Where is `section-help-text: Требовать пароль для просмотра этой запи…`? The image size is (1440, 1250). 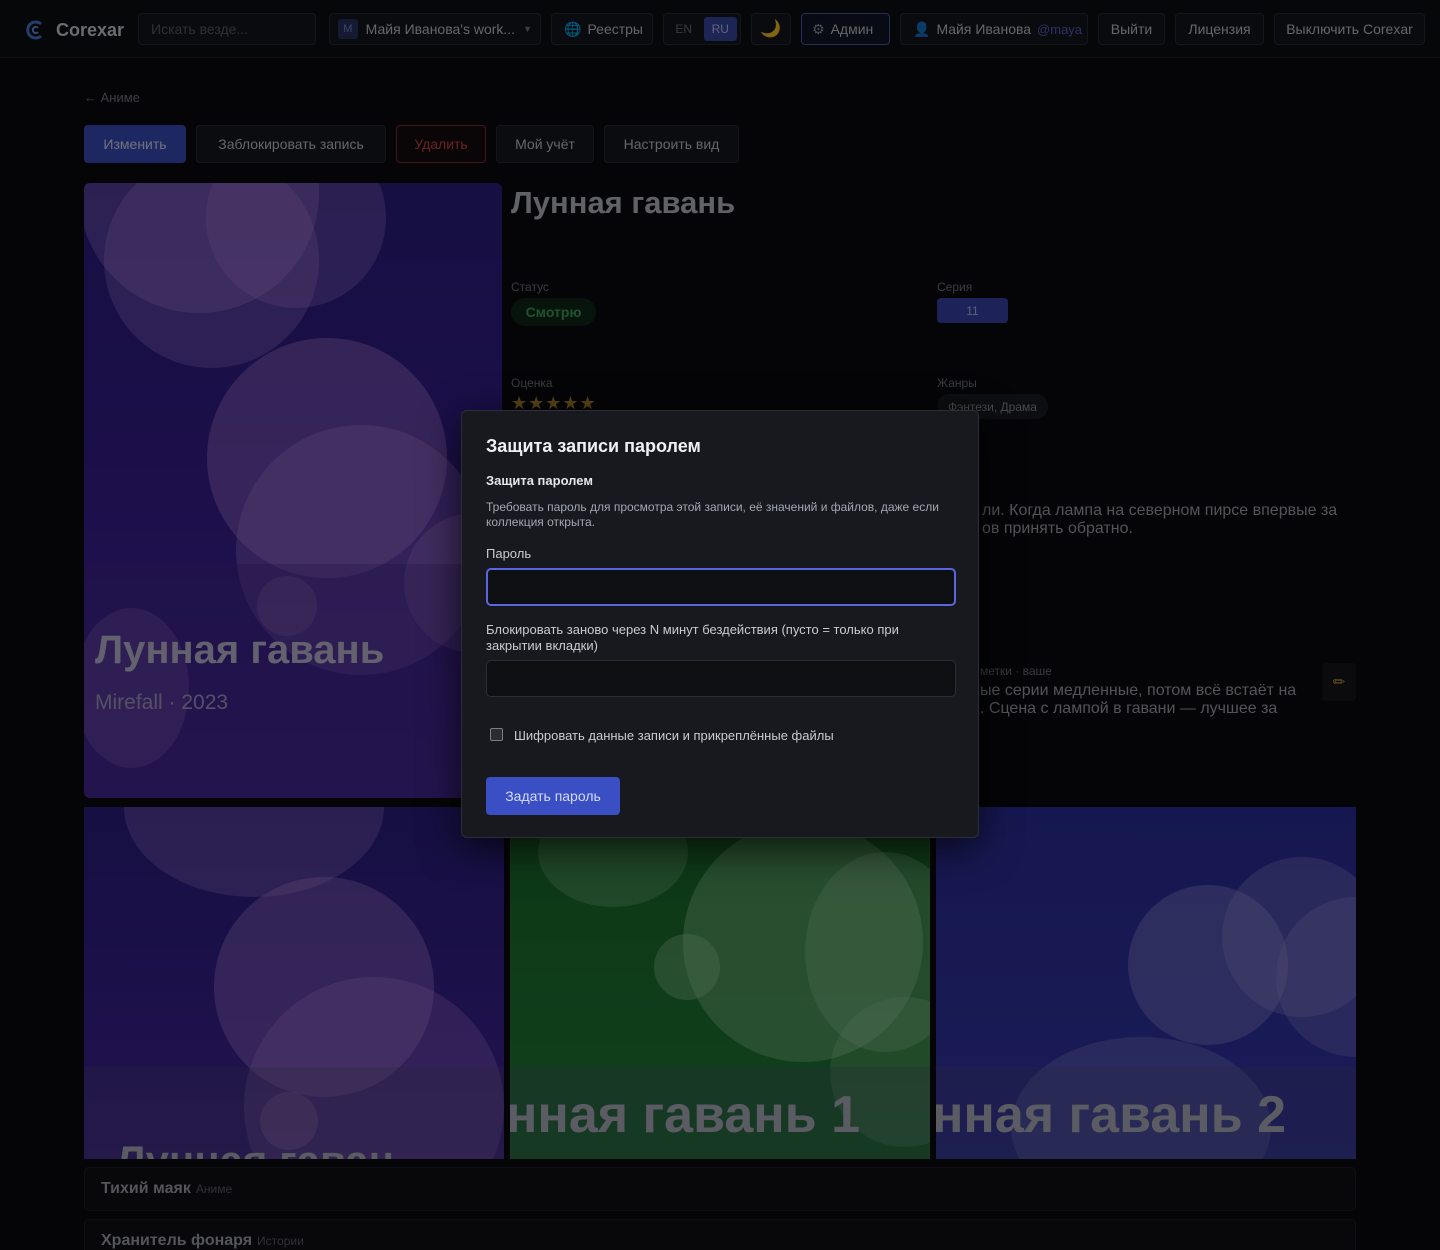
section-help-text: Требовать пароль для просмотра этой запи… is located at coordinates (712, 514).